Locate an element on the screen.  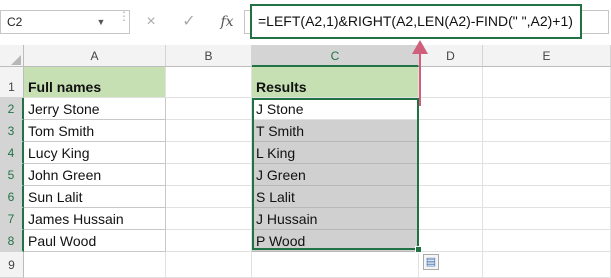
cell-b3 is located at coordinates (209, 131).